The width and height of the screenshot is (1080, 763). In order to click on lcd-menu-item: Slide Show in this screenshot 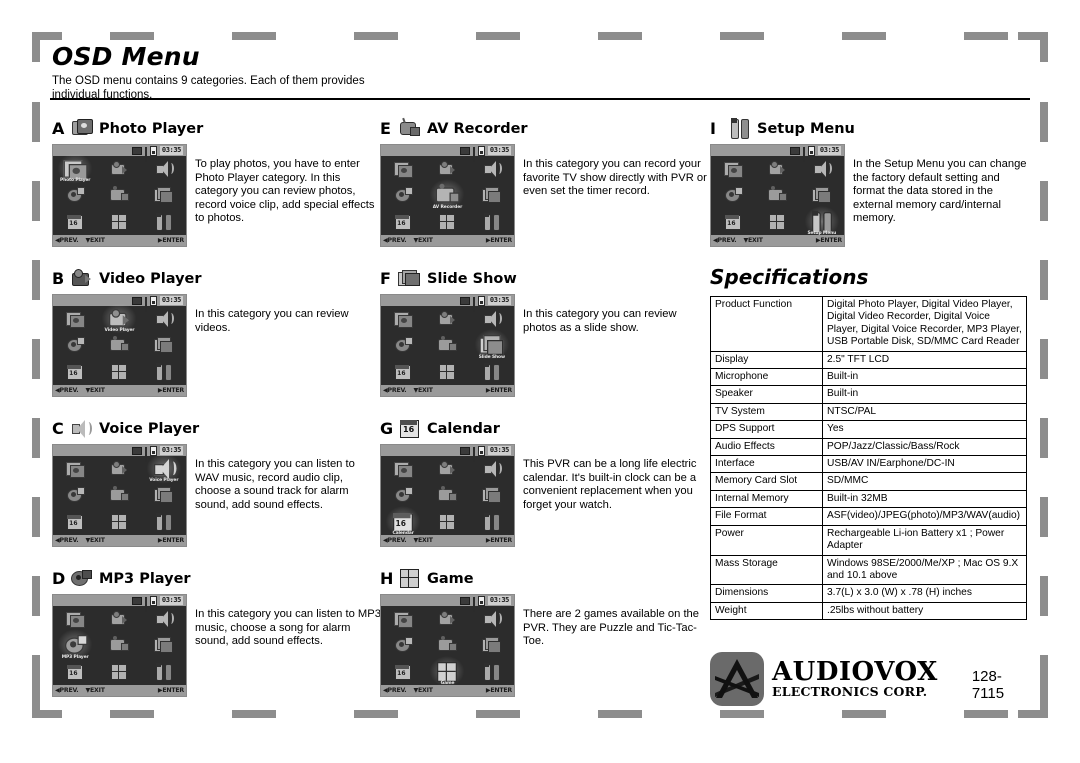, I will do `click(492, 346)`.